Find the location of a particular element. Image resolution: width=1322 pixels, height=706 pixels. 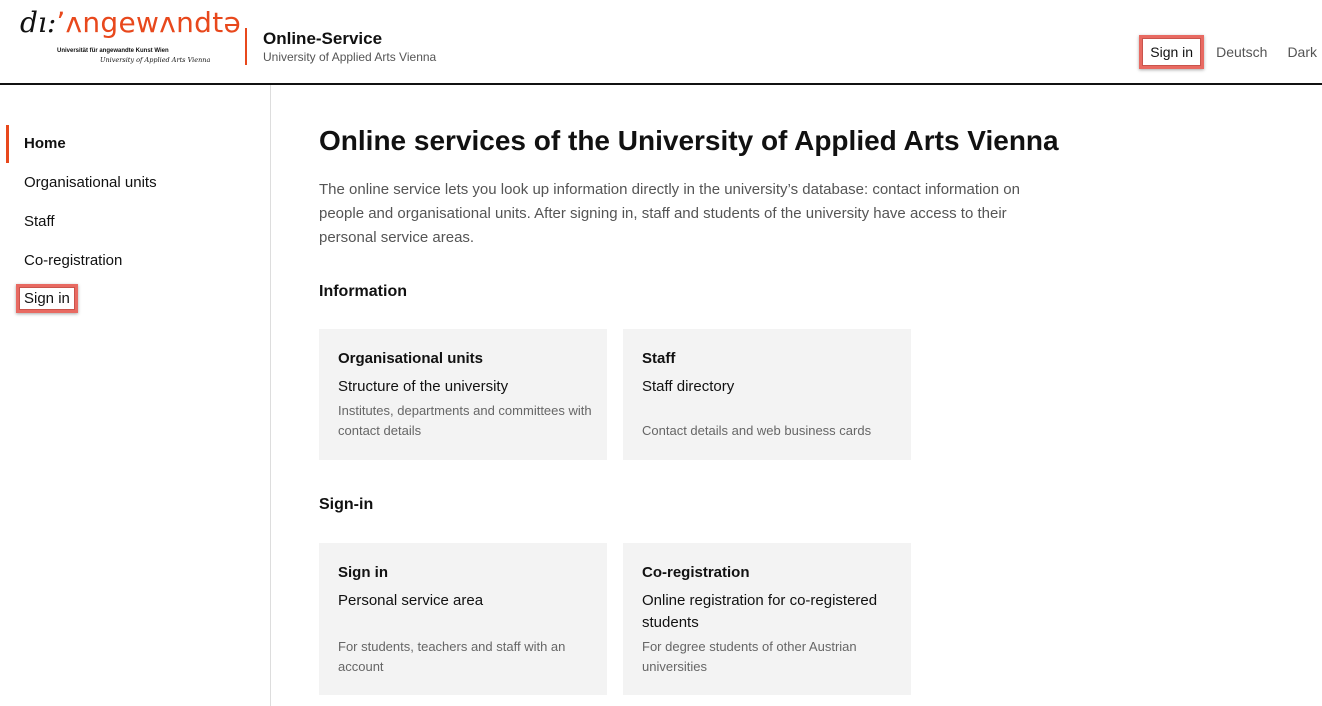

logo-wordmark: dı:ʼʌngewʌndtə is located at coordinates (130, 23).